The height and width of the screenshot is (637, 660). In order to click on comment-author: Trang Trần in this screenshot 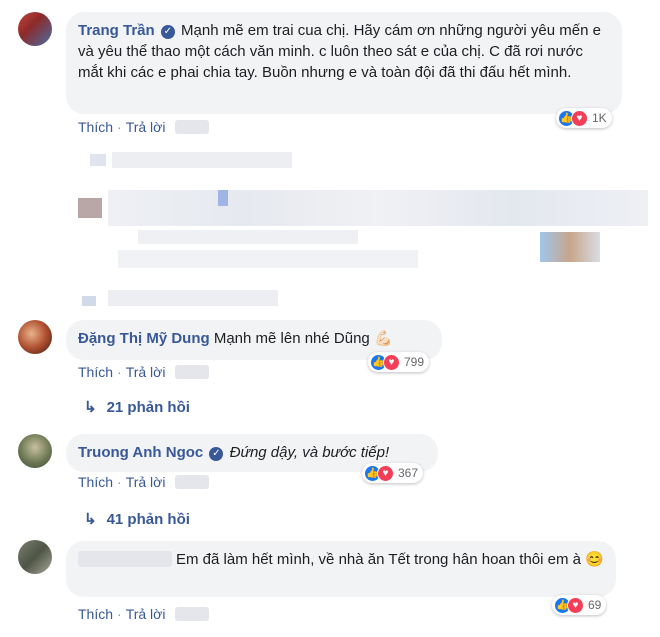, I will do `click(116, 30)`.